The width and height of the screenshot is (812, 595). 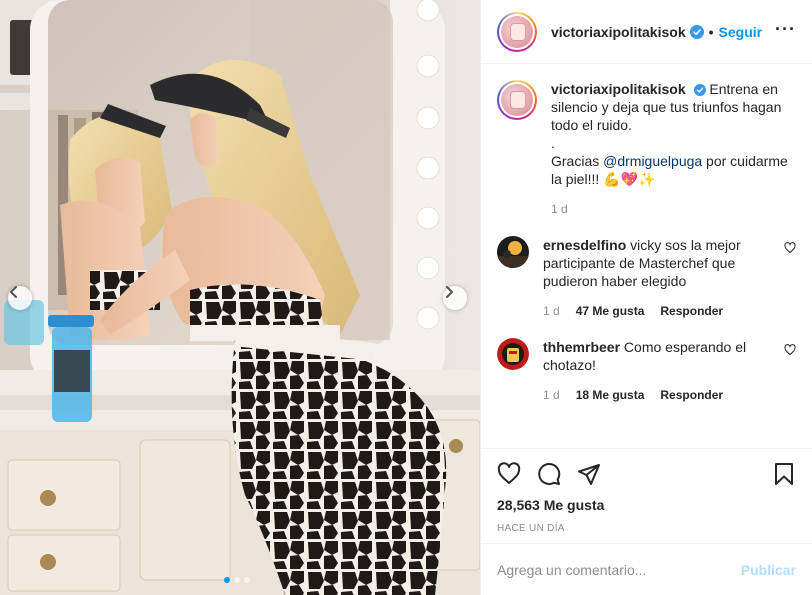 I want to click on carousel-indicator, so click(x=237, y=580).